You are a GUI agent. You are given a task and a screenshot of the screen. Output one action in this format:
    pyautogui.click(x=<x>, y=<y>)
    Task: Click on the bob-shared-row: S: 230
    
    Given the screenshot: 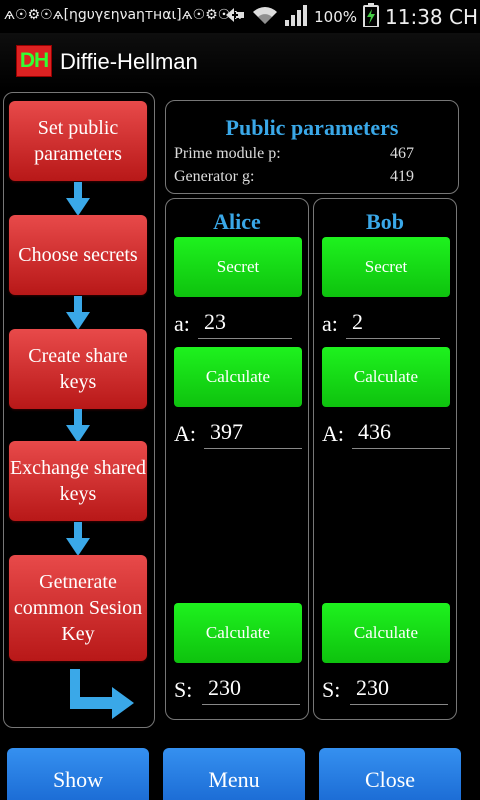 What is the action you would take?
    pyautogui.click(x=386, y=690)
    